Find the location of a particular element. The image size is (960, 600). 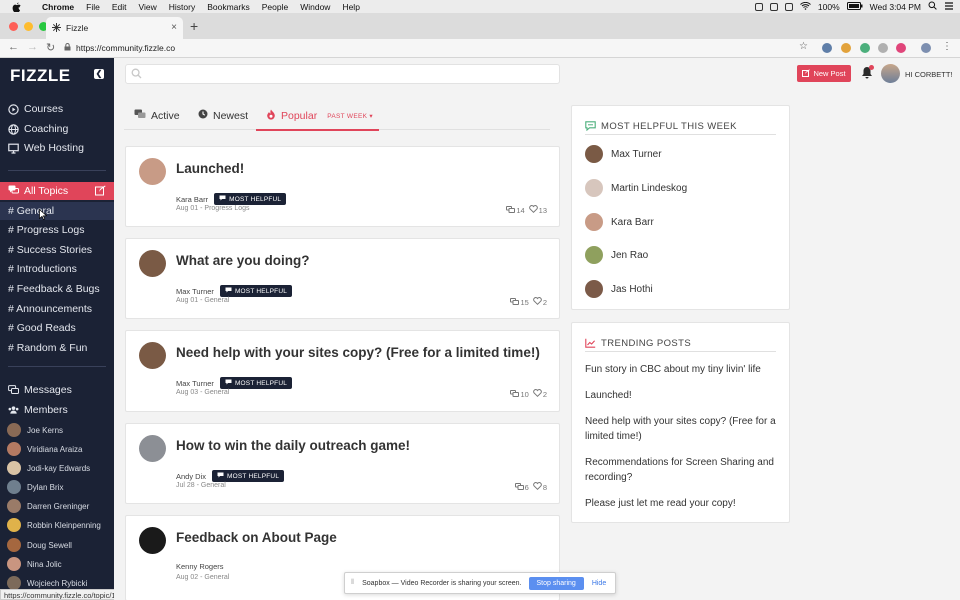

helper-item: Kara Barr is located at coordinates (619, 222).